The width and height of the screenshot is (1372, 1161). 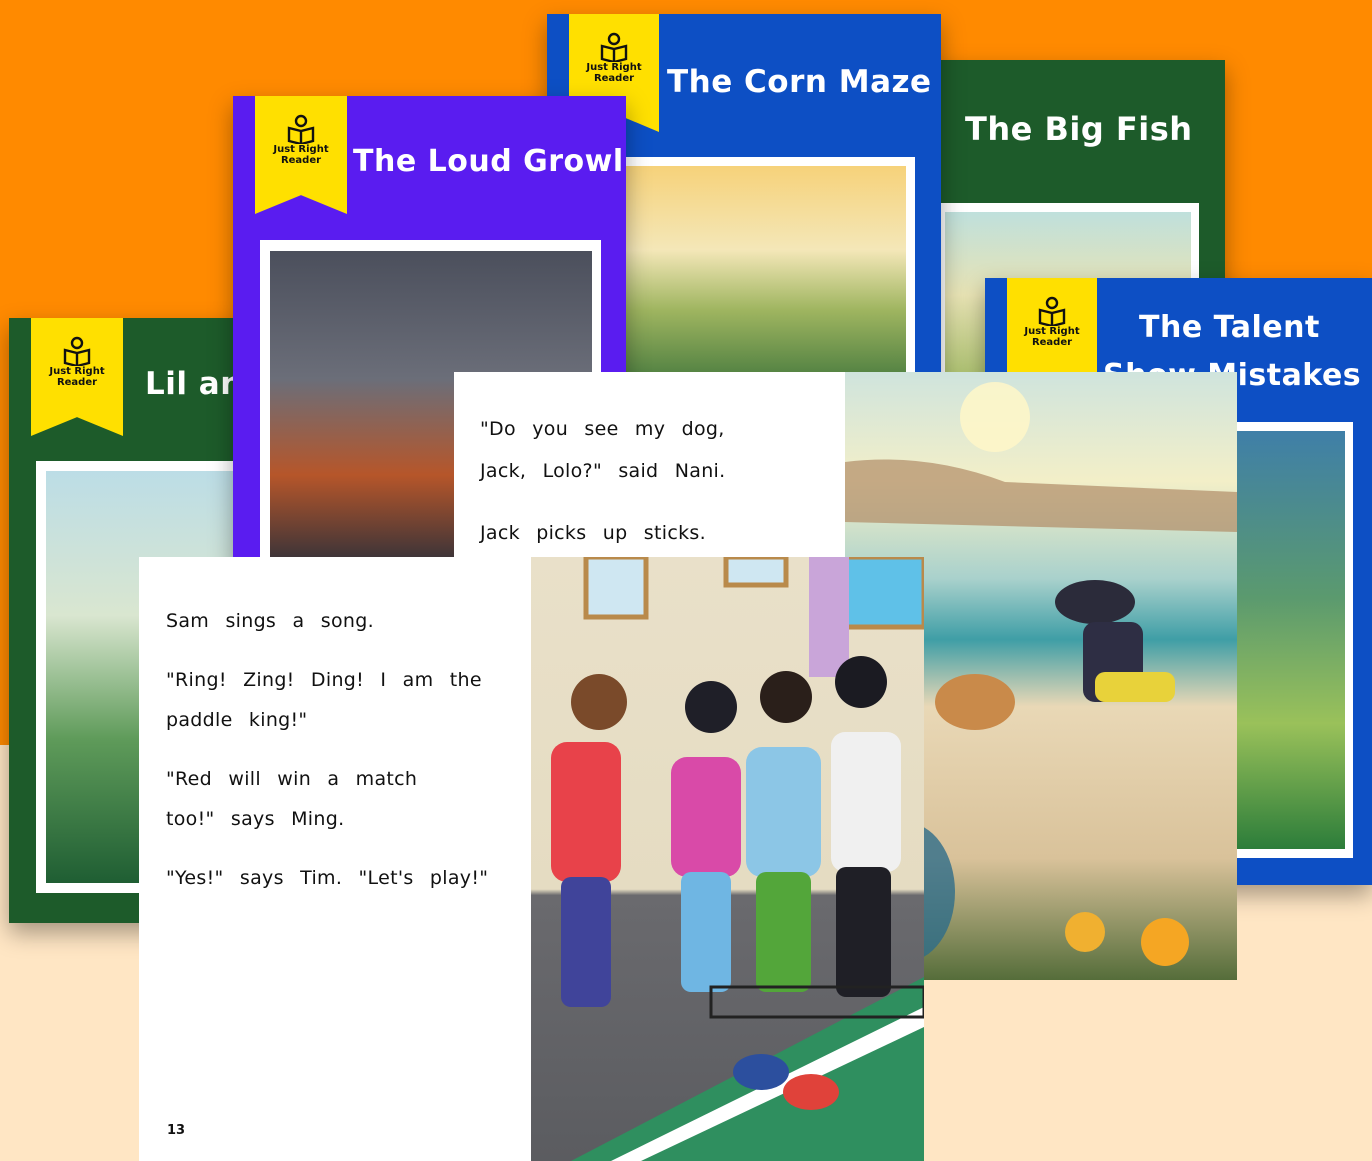 What do you see at coordinates (327, 878) in the screenshot?
I see `text-line: "Yes!" says Tim. "Let's play!"` at bounding box center [327, 878].